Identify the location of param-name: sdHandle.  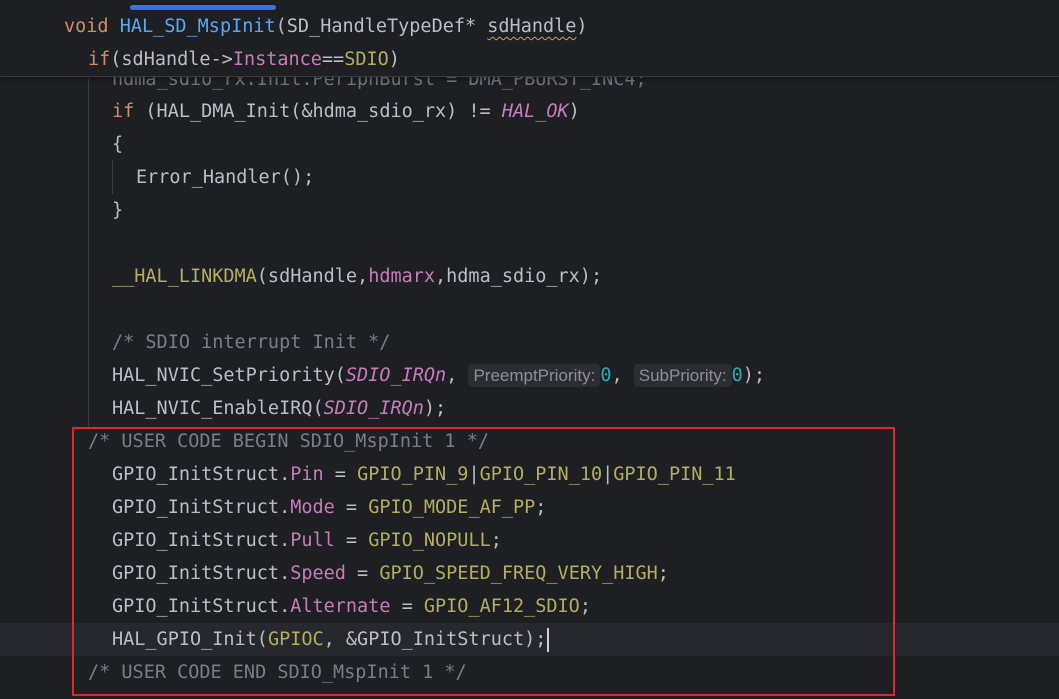
(532, 26).